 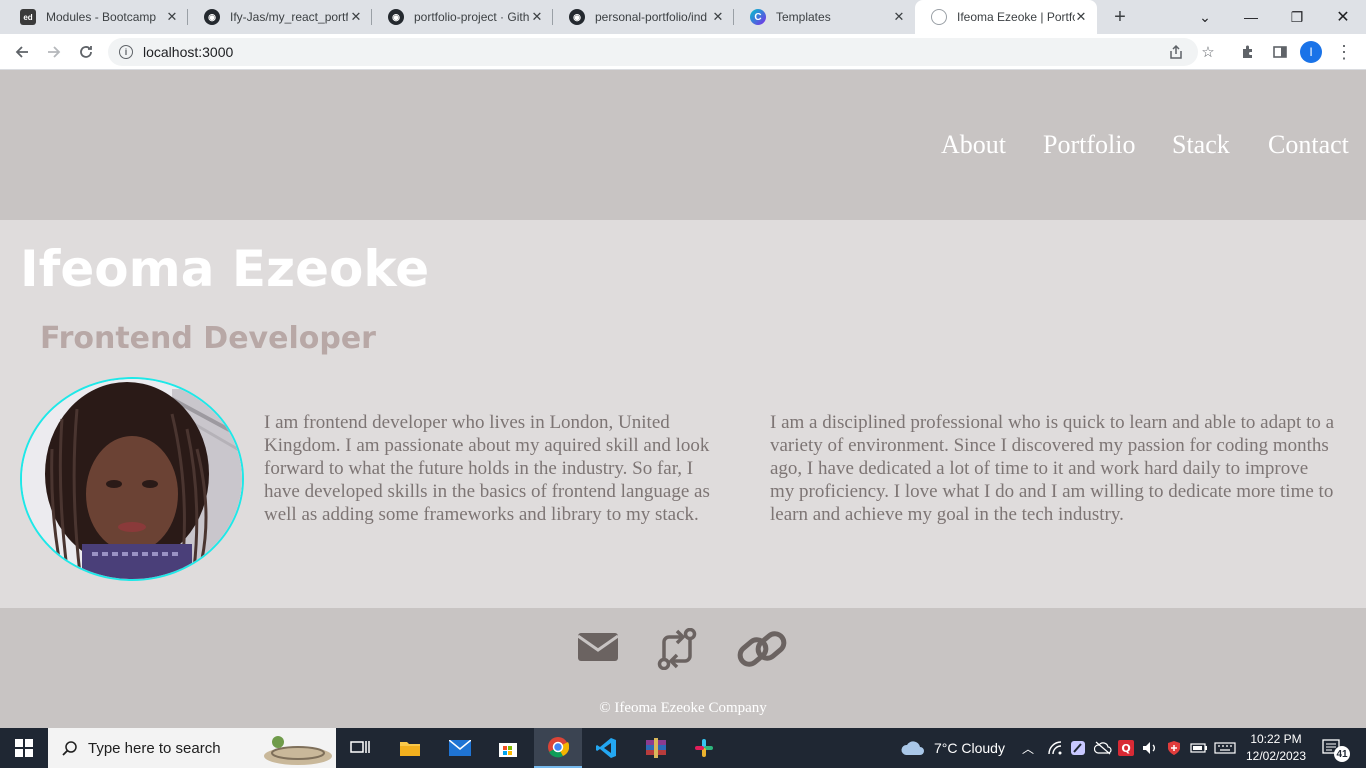 I want to click on nav-about: About, so click(x=973, y=145).